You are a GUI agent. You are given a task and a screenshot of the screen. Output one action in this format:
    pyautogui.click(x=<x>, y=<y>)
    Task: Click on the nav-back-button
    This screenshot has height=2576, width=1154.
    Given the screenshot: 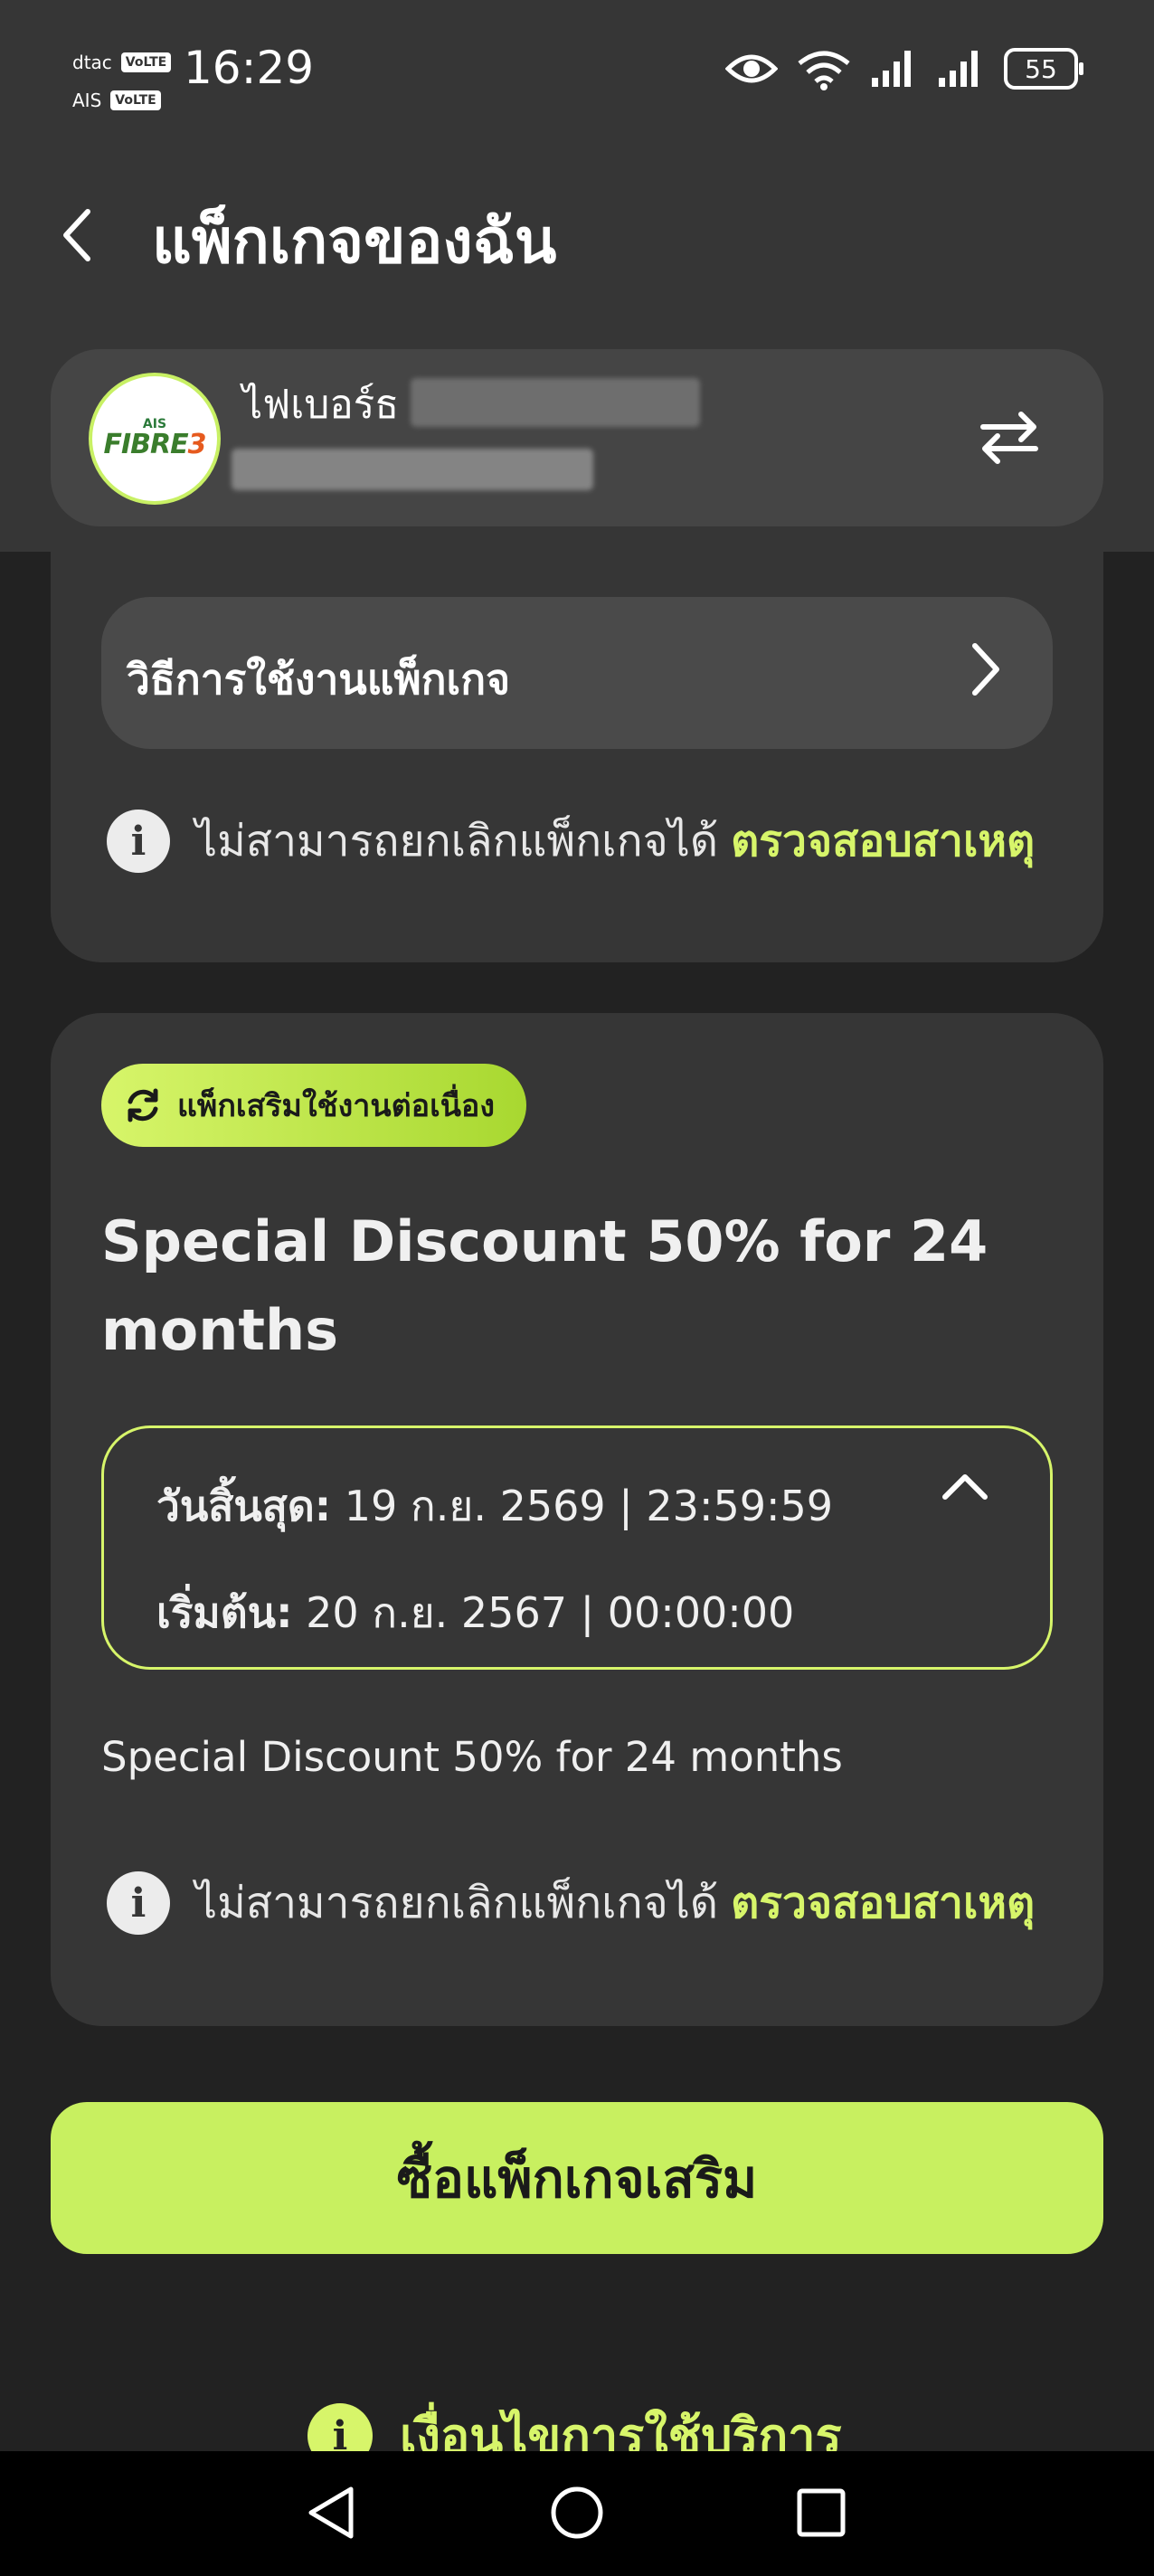 What is the action you would take?
    pyautogui.click(x=331, y=2513)
    